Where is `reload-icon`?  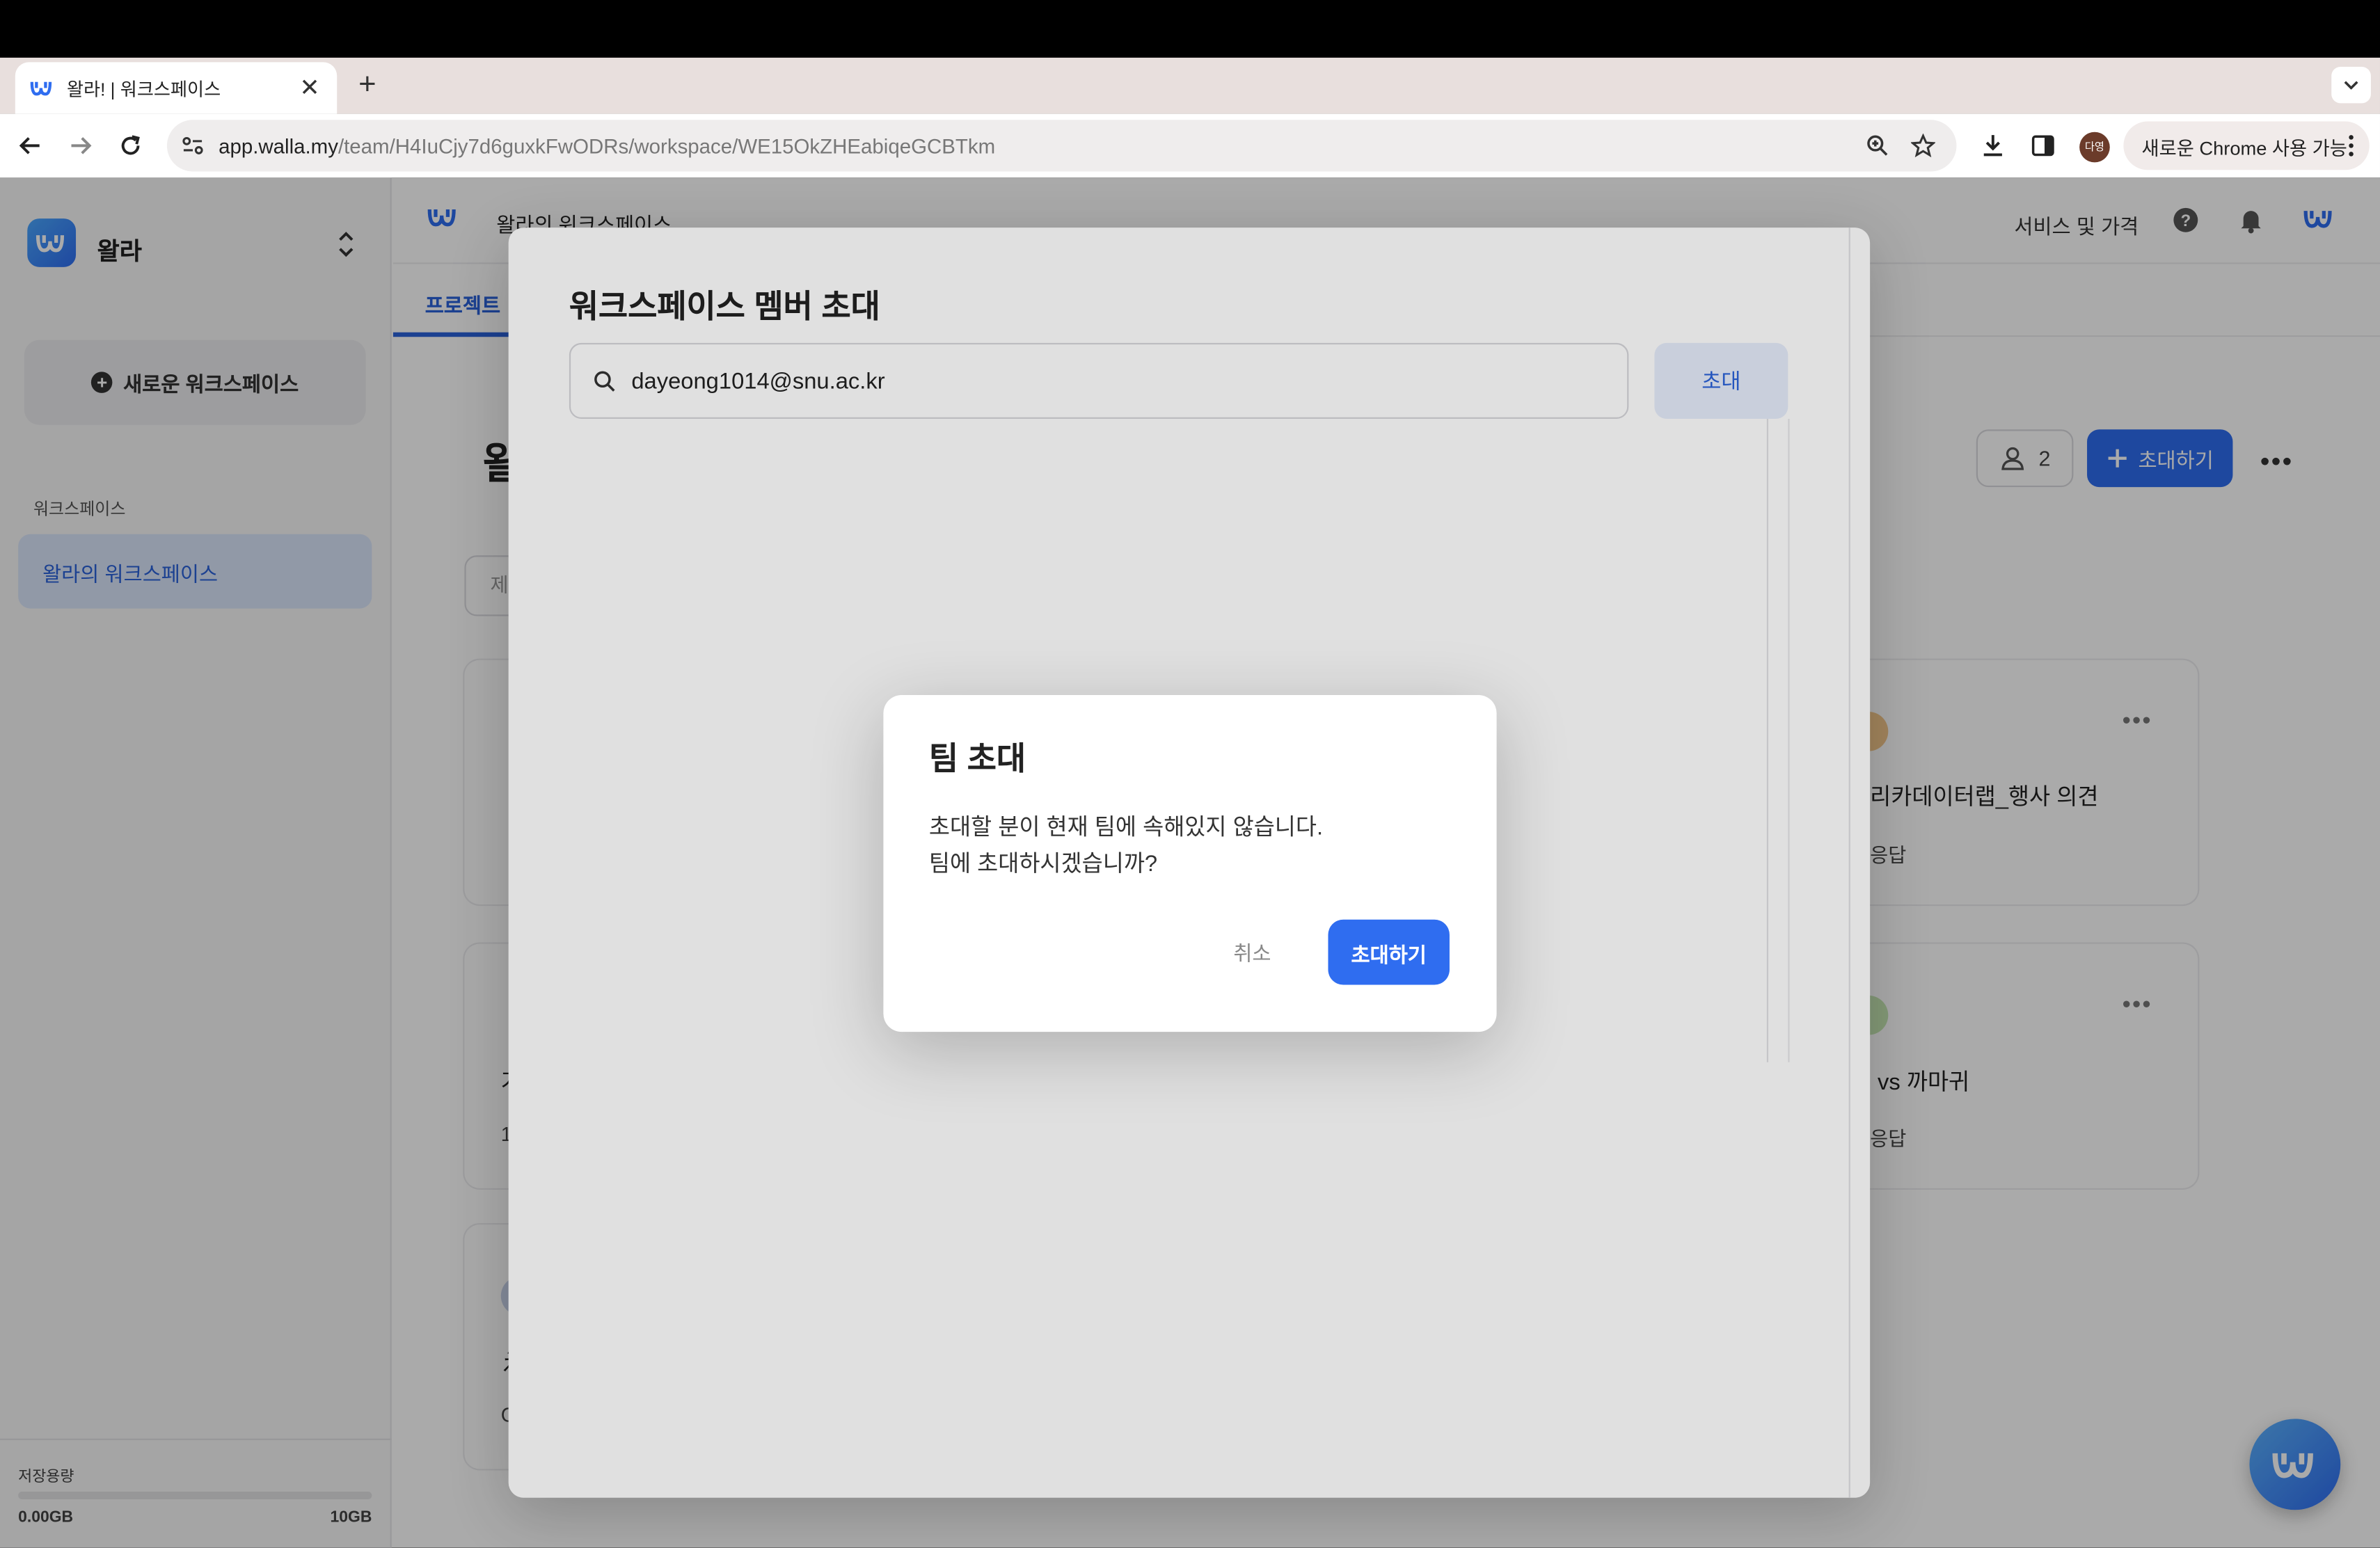 reload-icon is located at coordinates (131, 145).